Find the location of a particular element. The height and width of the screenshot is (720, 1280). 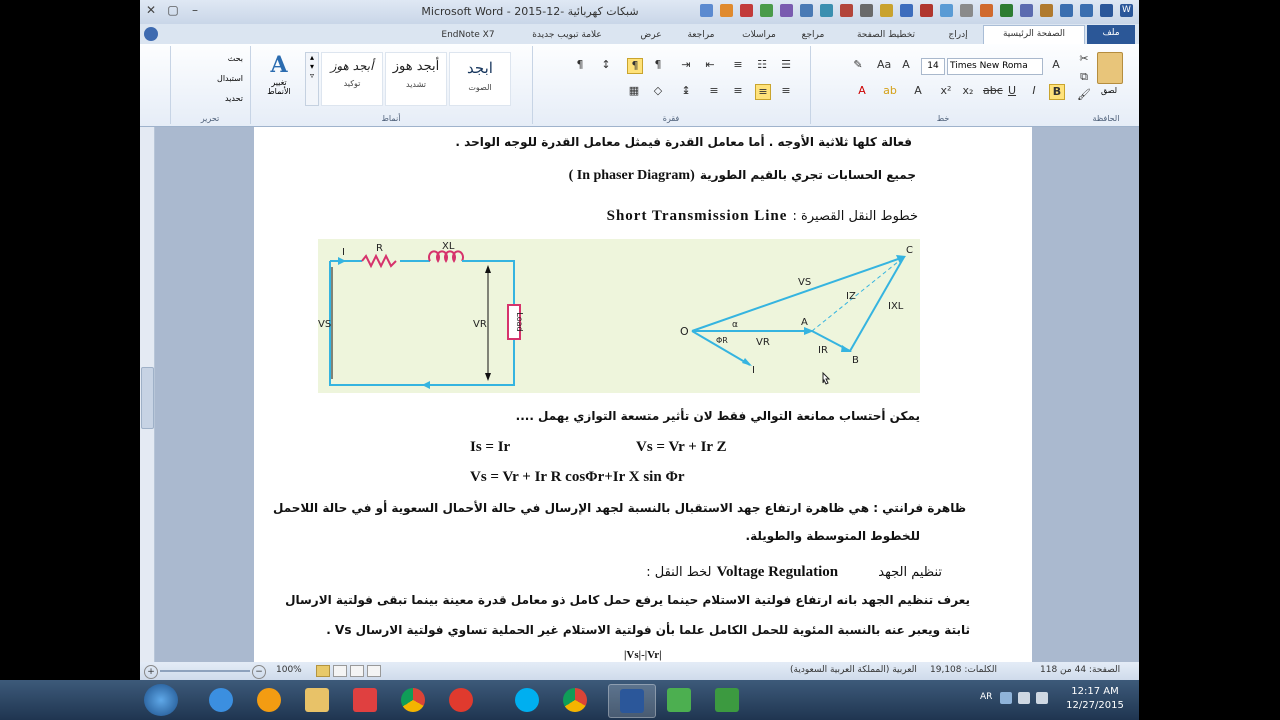

vertical-scrollbar is located at coordinates (147, 394).